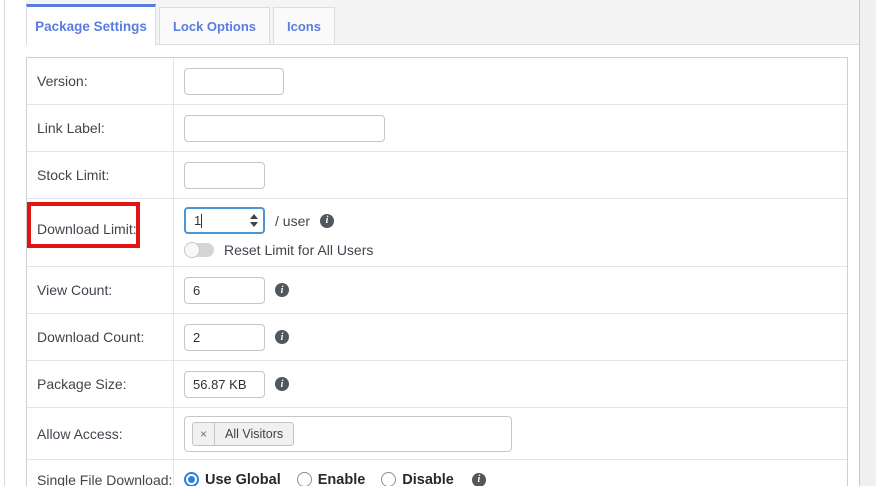 Image resolution: width=876 pixels, height=486 pixels. What do you see at coordinates (91, 24) in the screenshot?
I see `tab-package-settings: Package Settings` at bounding box center [91, 24].